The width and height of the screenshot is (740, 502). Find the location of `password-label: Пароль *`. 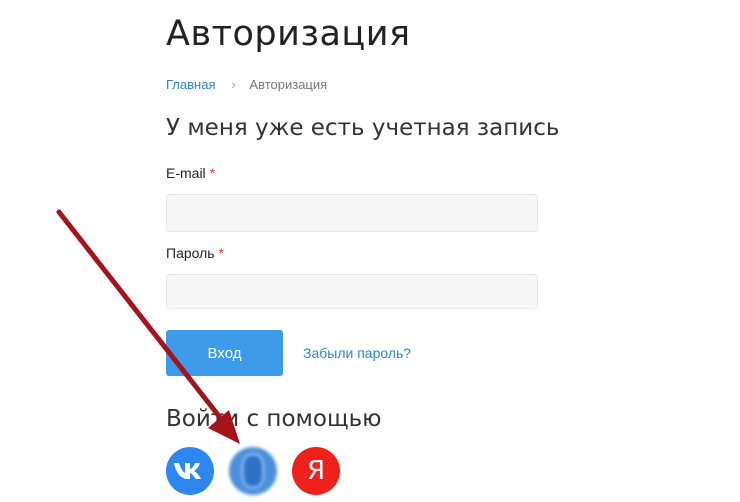

password-label: Пароль * is located at coordinates (195, 253).